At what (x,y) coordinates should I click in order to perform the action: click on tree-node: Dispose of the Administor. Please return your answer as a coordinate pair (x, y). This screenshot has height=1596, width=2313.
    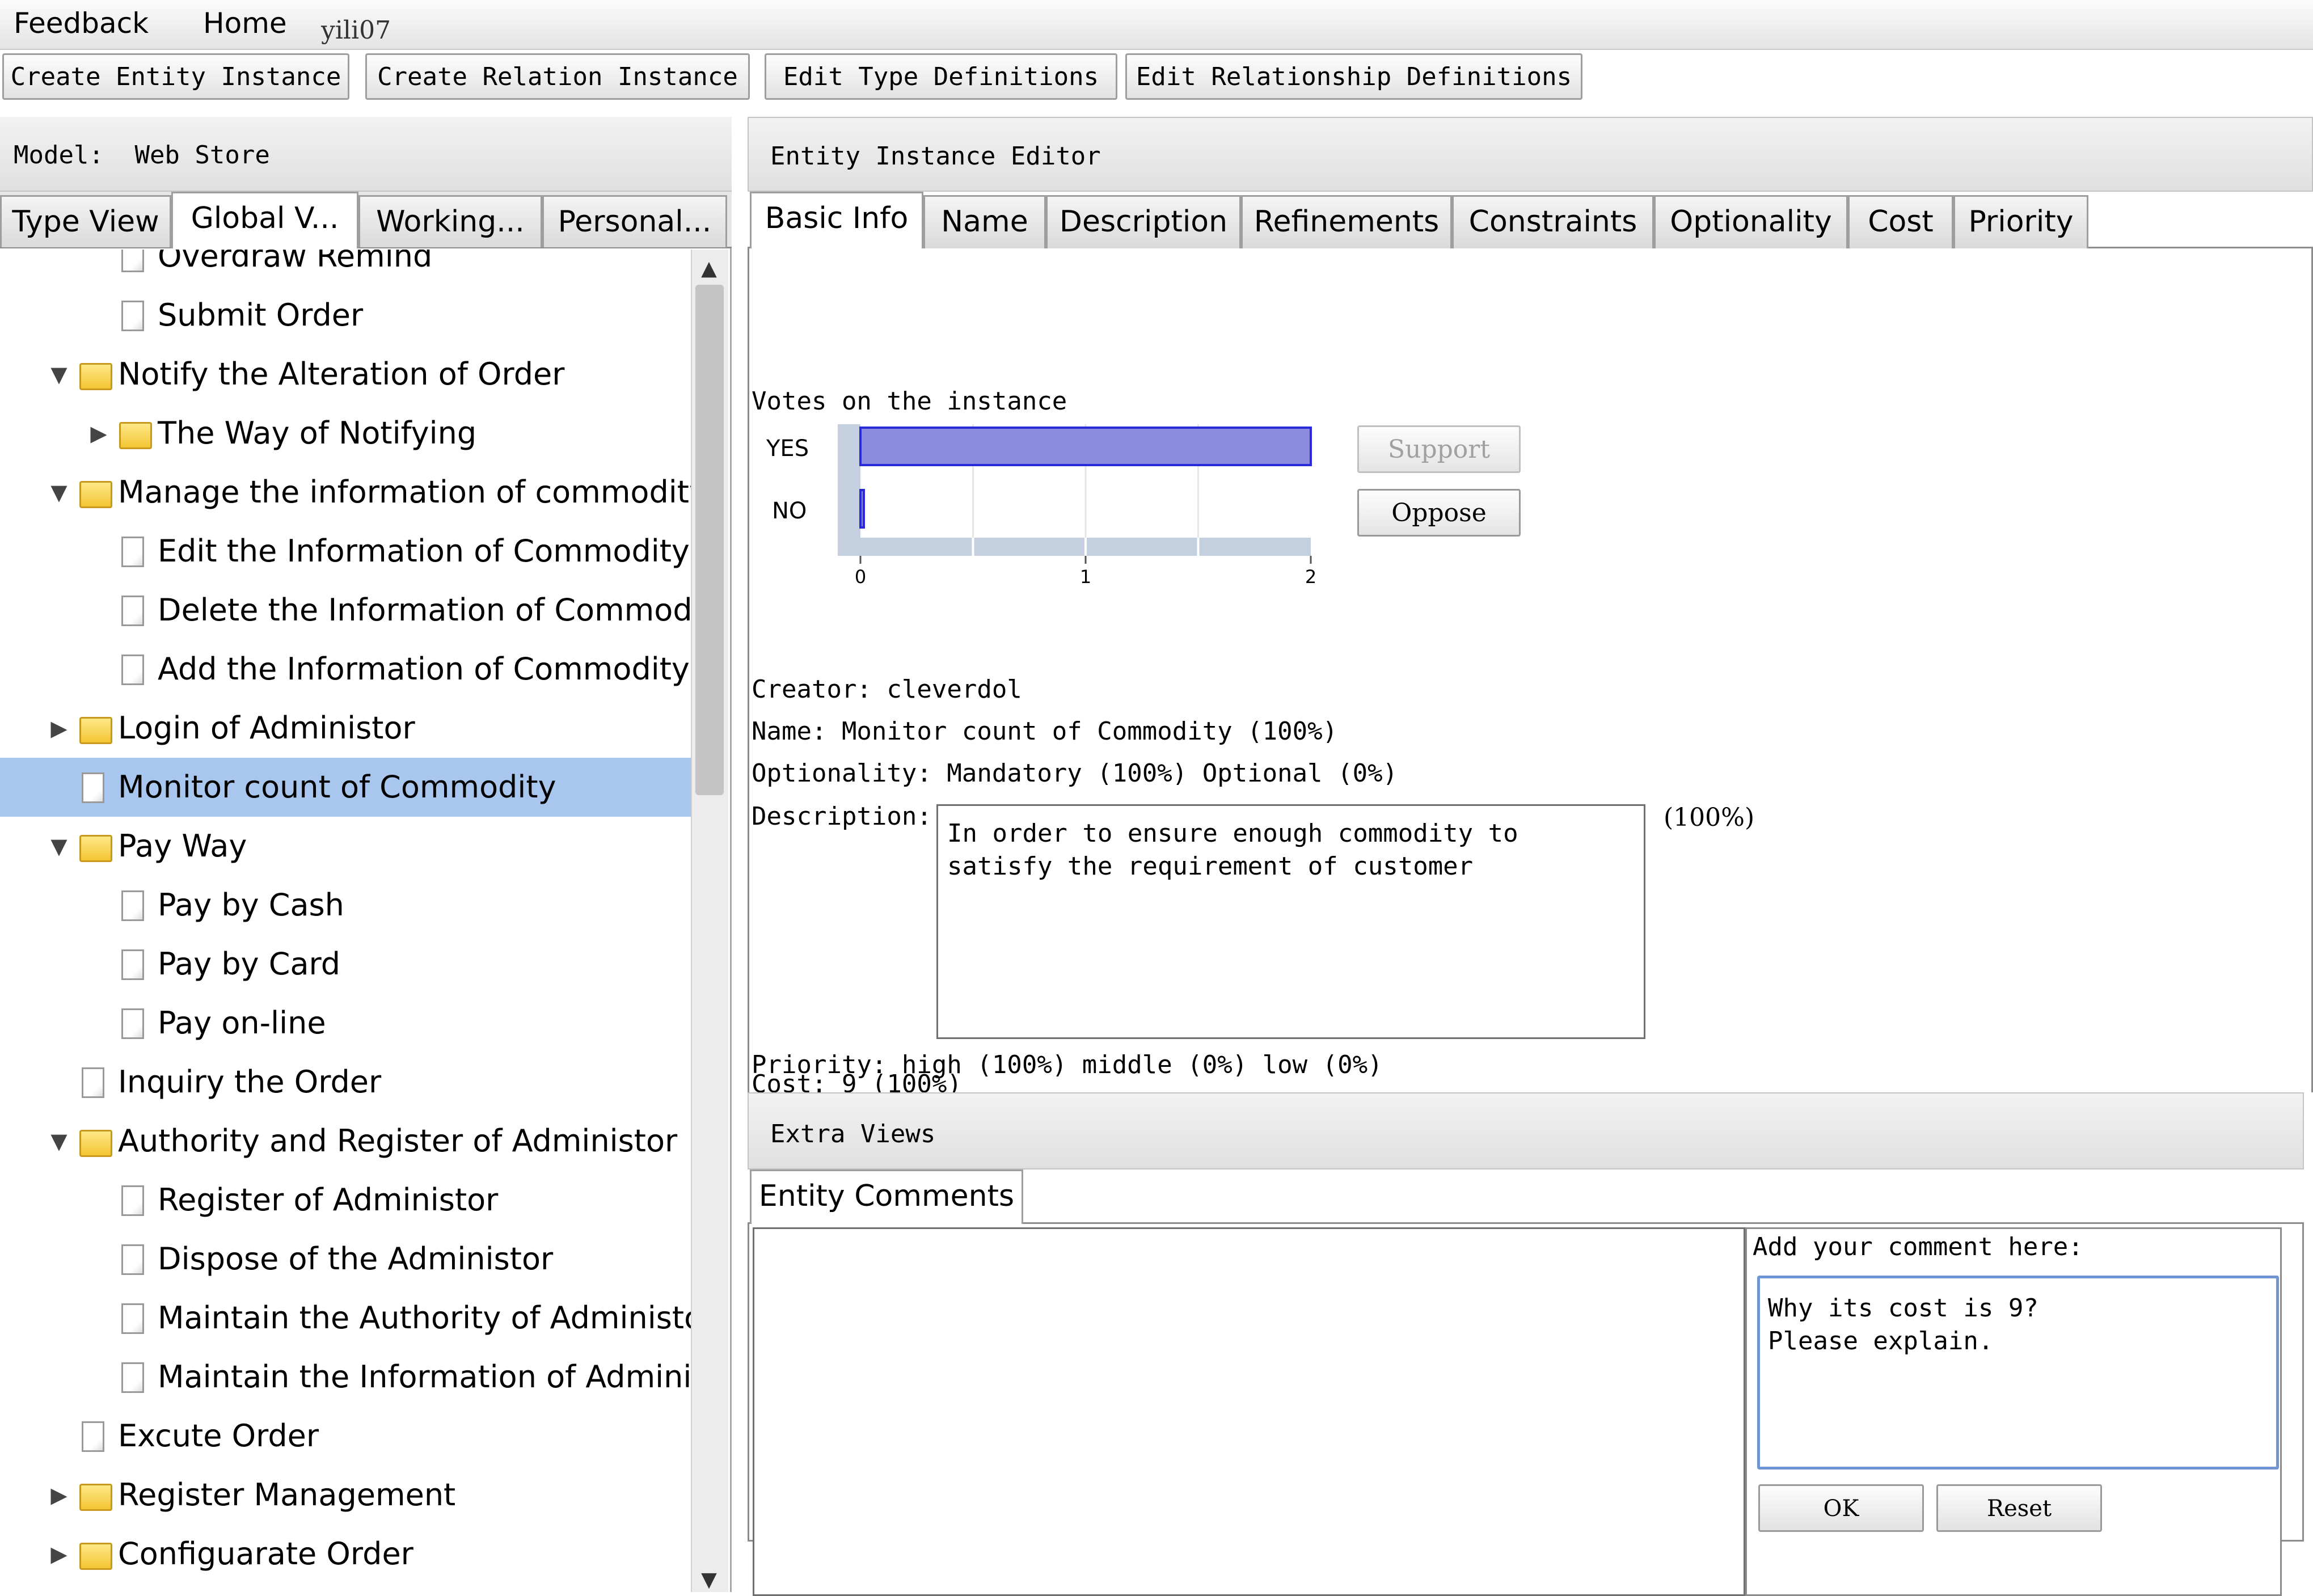
    Looking at the image, I should click on (345, 1259).